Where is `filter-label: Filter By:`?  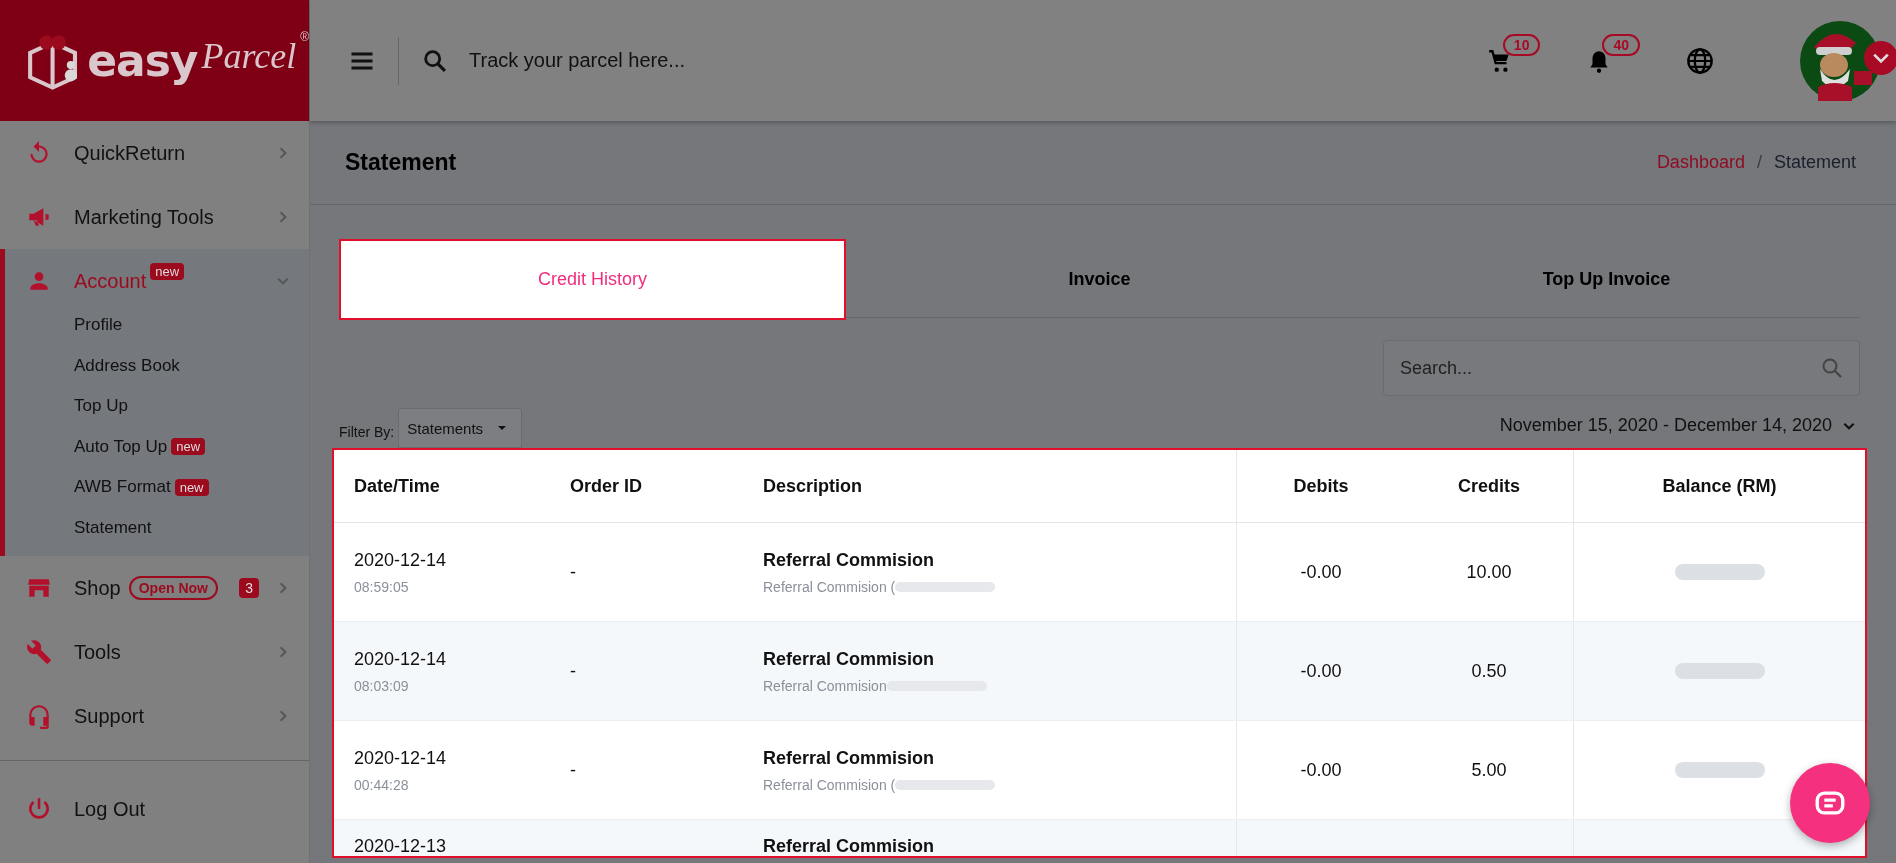 filter-label: Filter By: is located at coordinates (367, 433).